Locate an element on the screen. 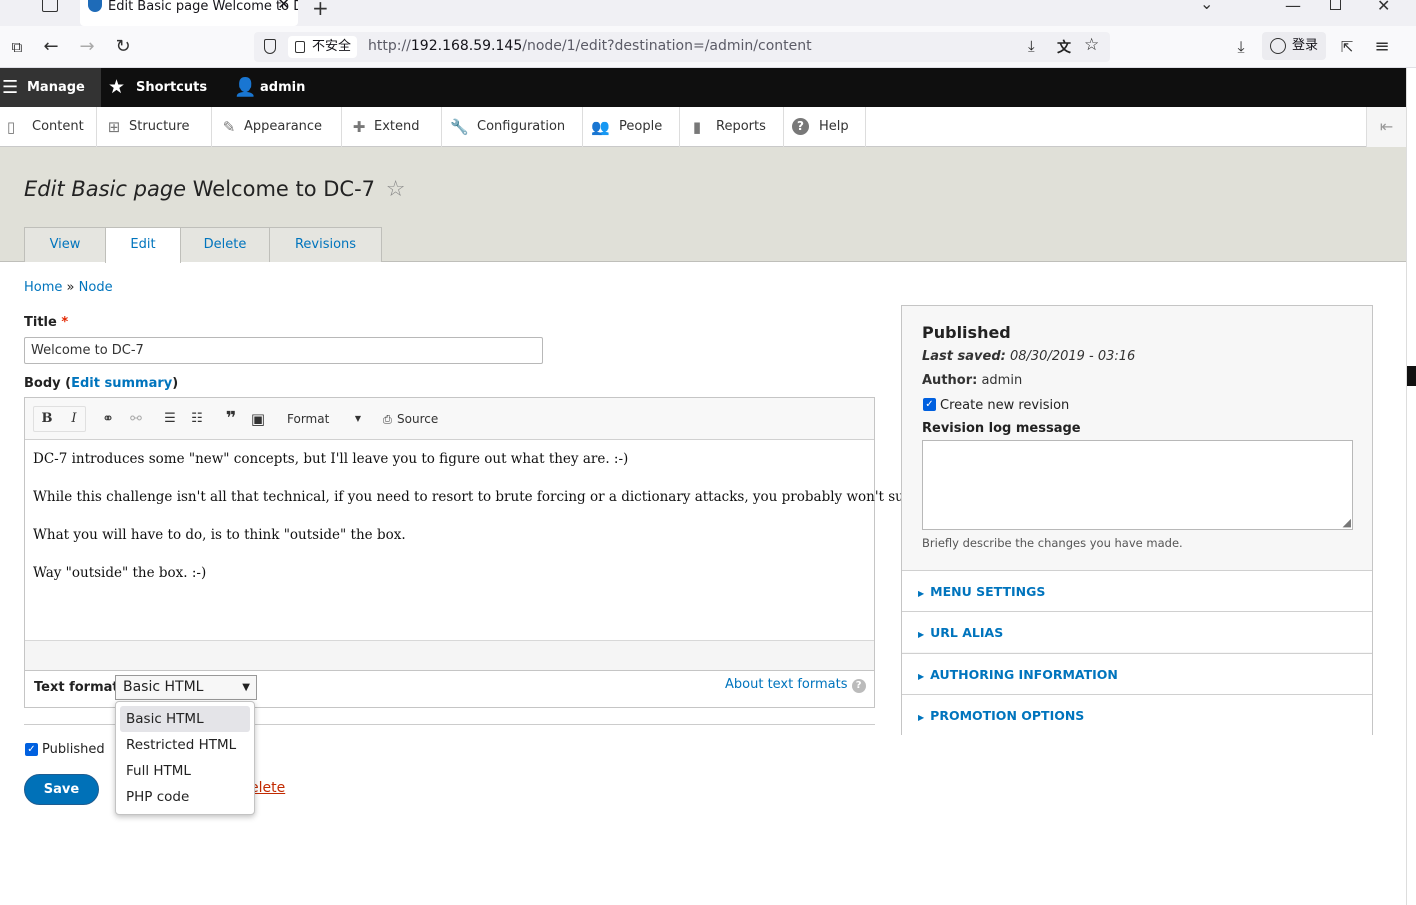 Image resolution: width=1416 pixels, height=905 pixels. format-option: PHP code is located at coordinates (185, 797).